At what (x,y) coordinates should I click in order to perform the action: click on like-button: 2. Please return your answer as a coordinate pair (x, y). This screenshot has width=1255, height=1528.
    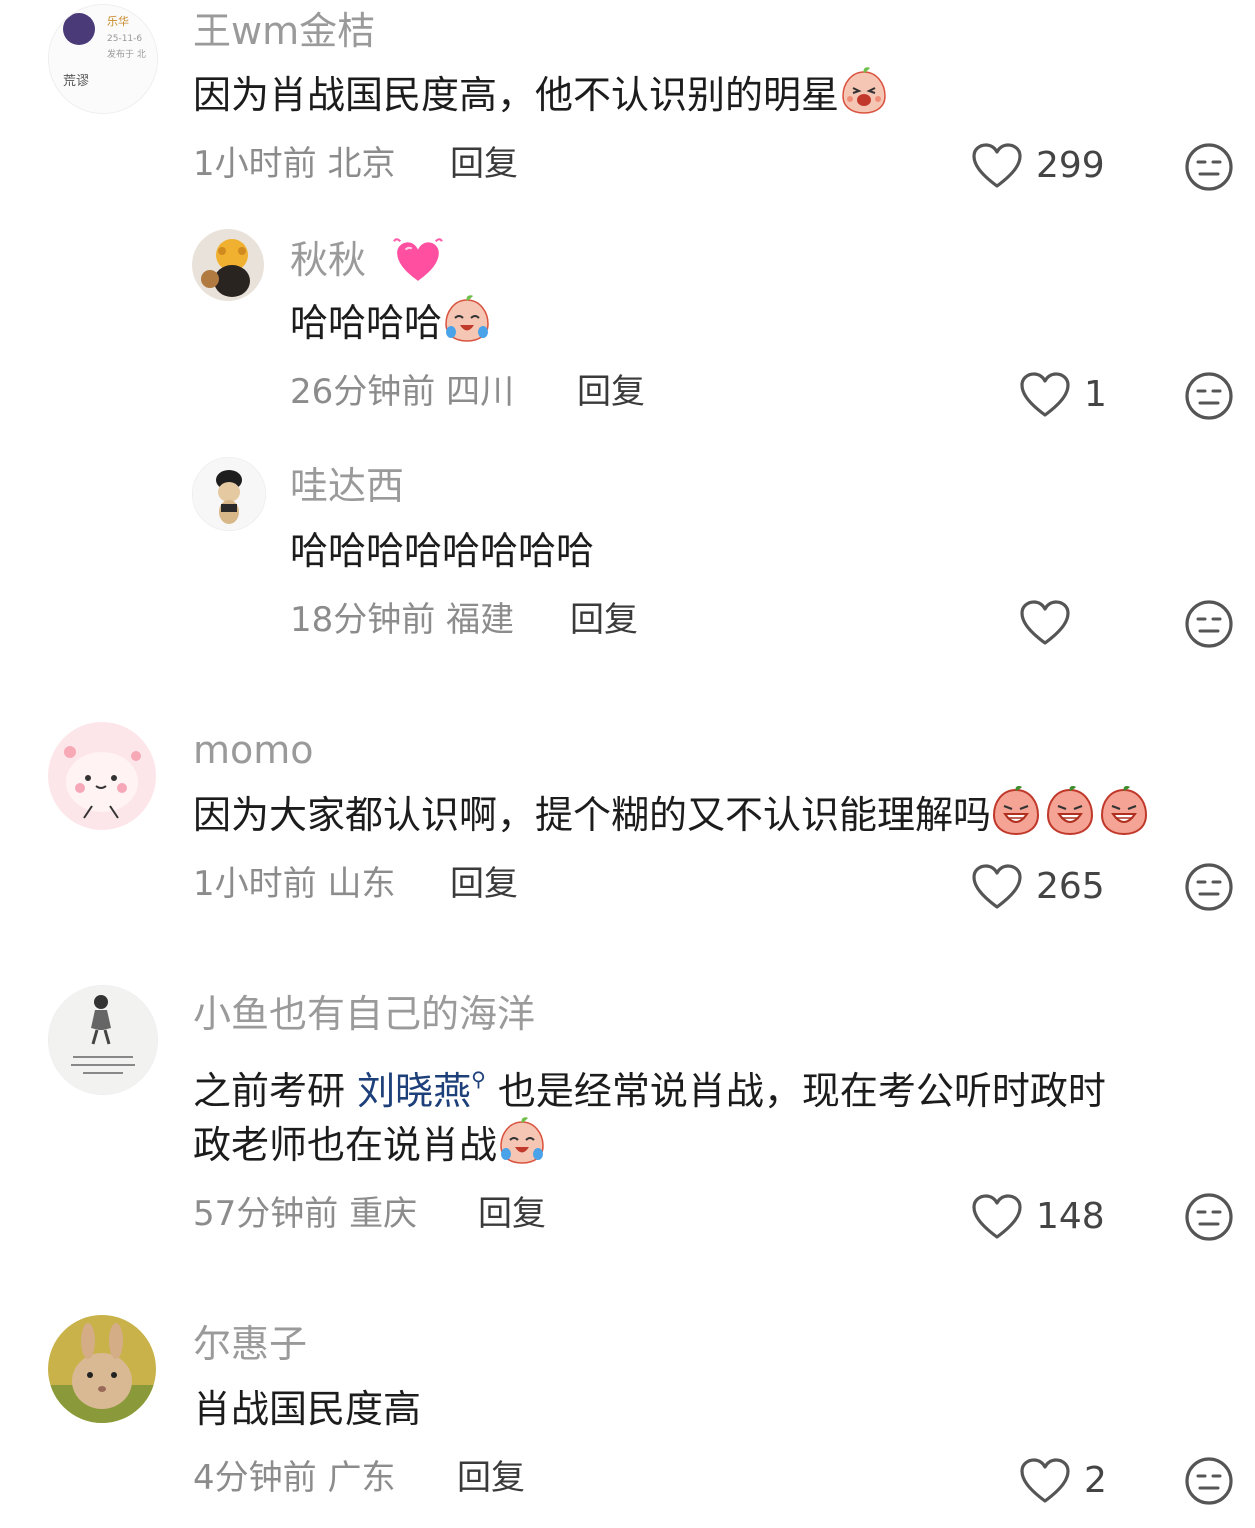
    Looking at the image, I should click on (1063, 1481).